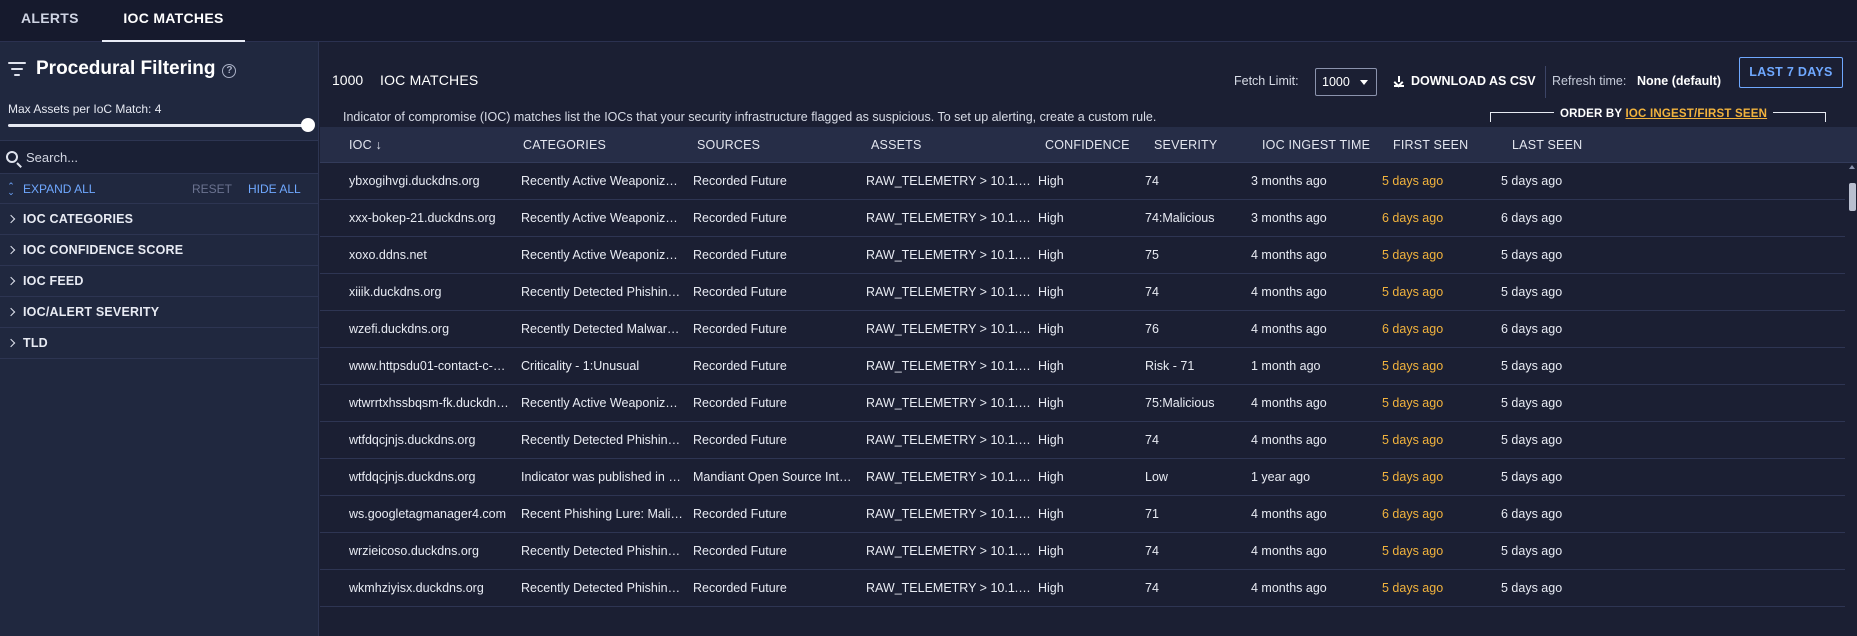 Image resolution: width=1857 pixels, height=636 pixels. Describe the element at coordinates (1156, 477) in the screenshot. I see `cell-severity: Low` at that location.